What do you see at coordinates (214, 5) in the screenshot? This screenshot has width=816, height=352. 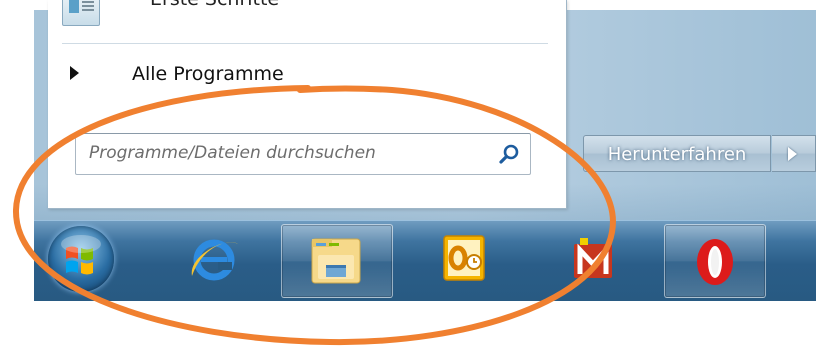 I see `recent-program-label: Erste Schritte` at bounding box center [214, 5].